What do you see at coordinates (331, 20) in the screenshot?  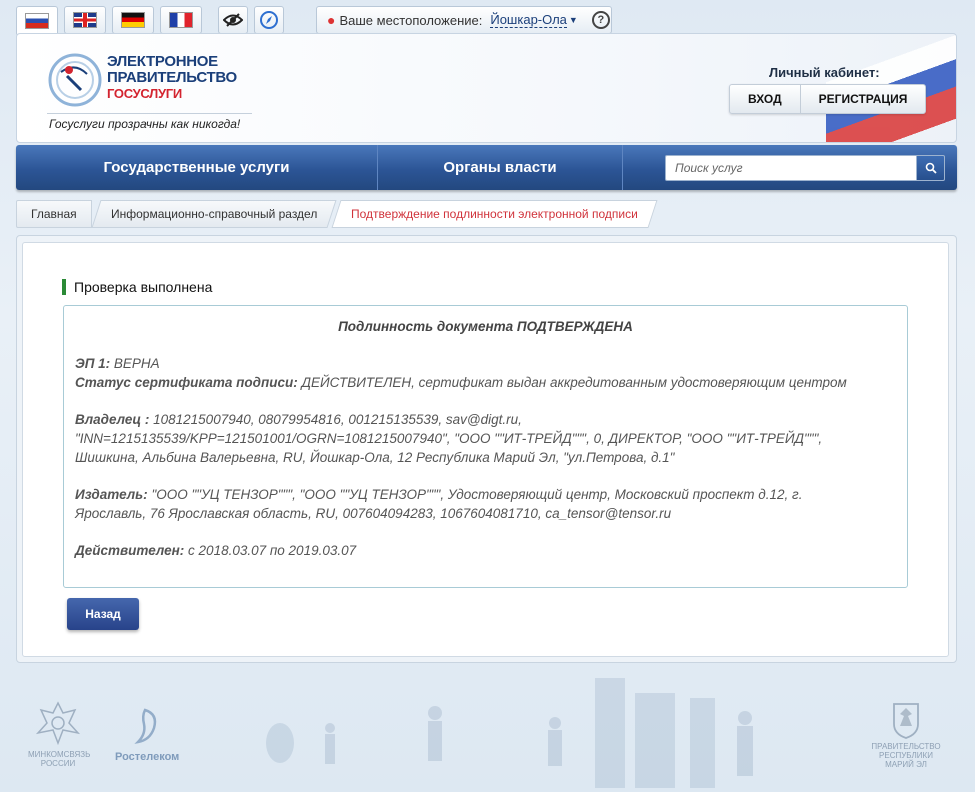 I see `location-pin-icon: ●` at bounding box center [331, 20].